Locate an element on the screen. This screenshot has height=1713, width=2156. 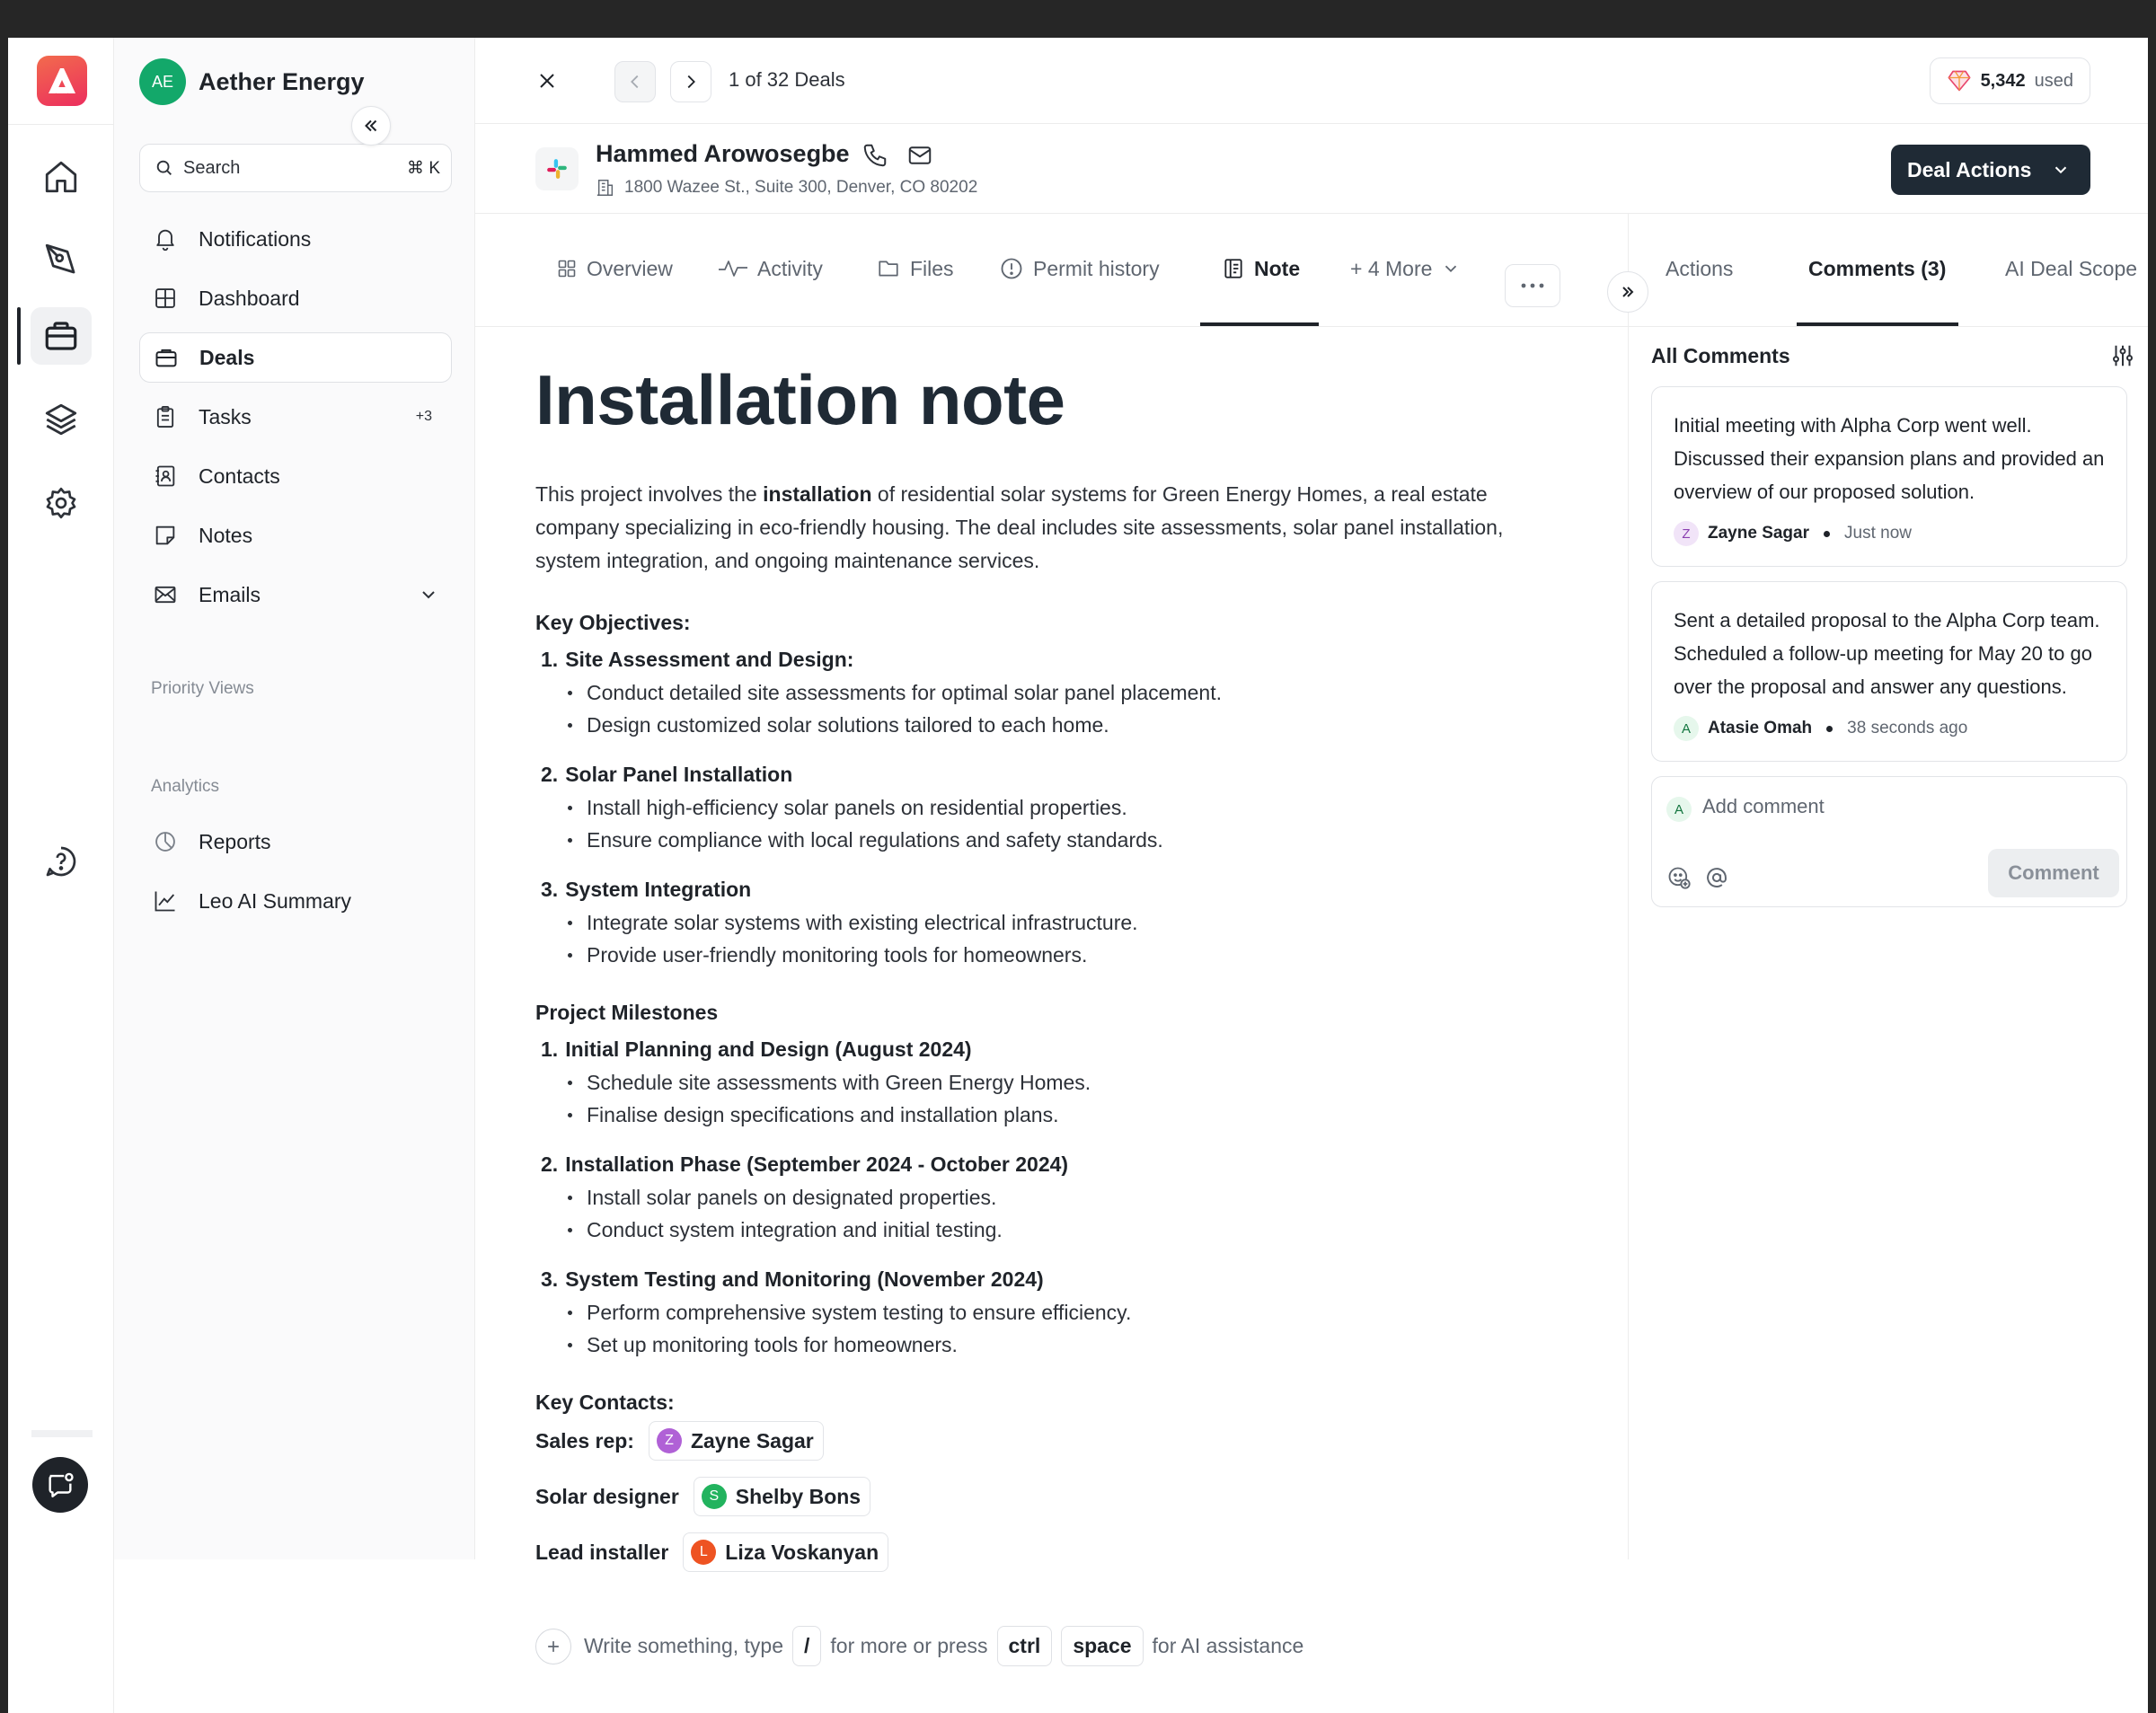
briefcase-icon is located at coordinates (61, 336).